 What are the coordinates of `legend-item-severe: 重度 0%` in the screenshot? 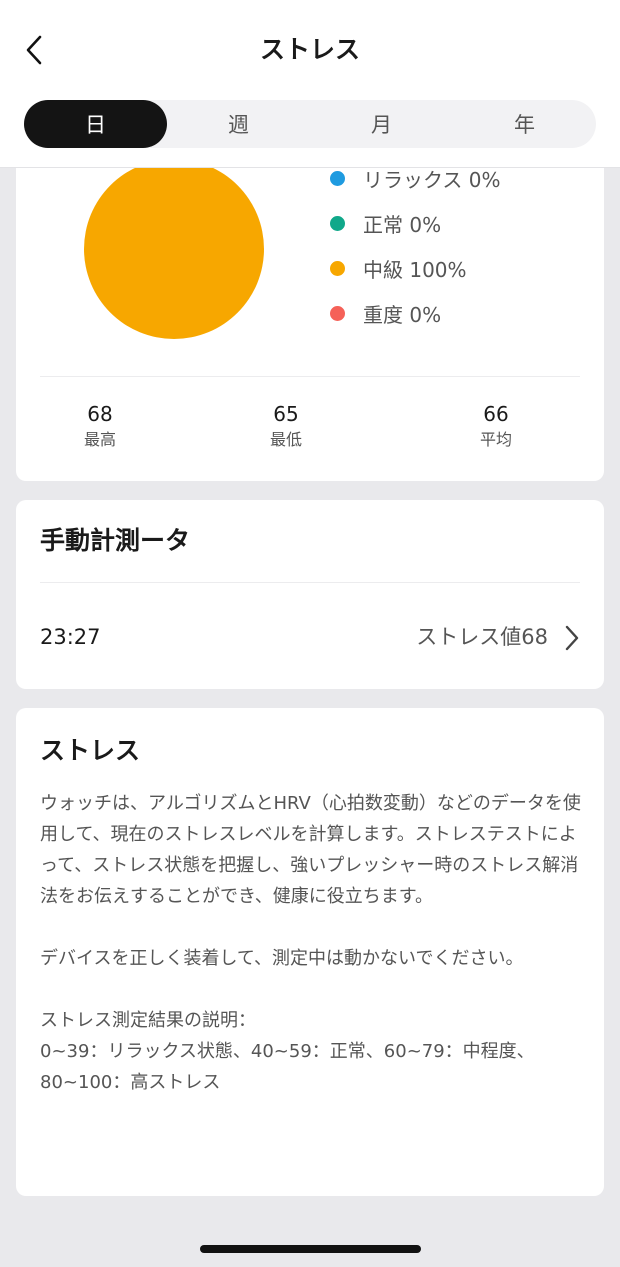 It's located at (415, 313).